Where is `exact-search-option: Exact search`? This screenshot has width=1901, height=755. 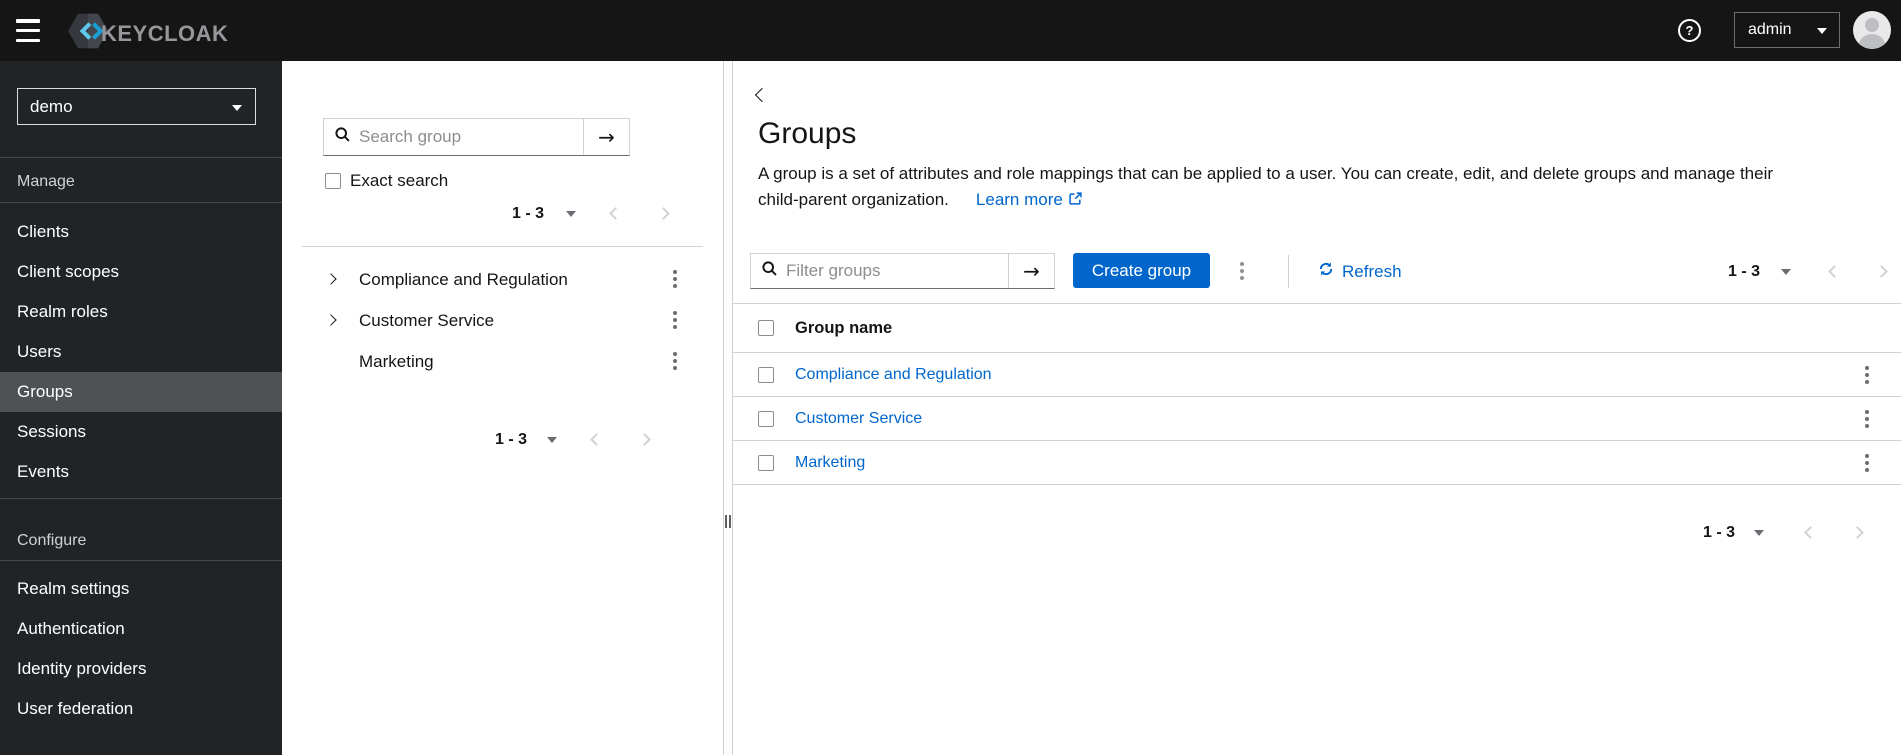 exact-search-option: Exact search is located at coordinates (386, 181).